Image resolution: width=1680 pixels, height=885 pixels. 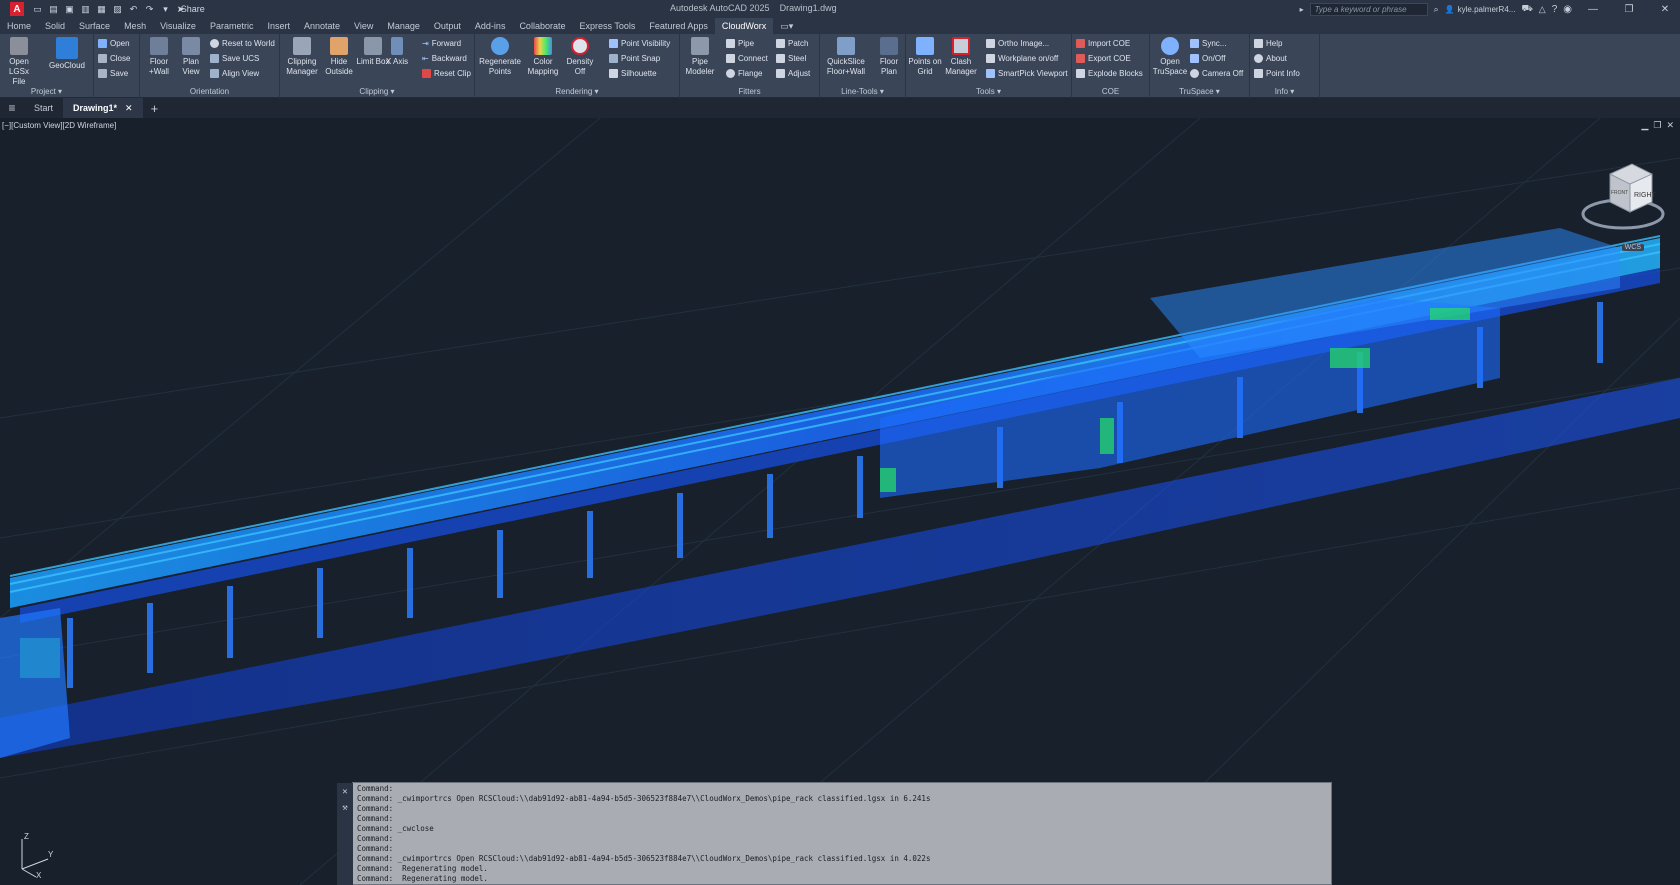 I want to click on tab-drawing1: Drawing1* ✕, so click(x=103, y=108).